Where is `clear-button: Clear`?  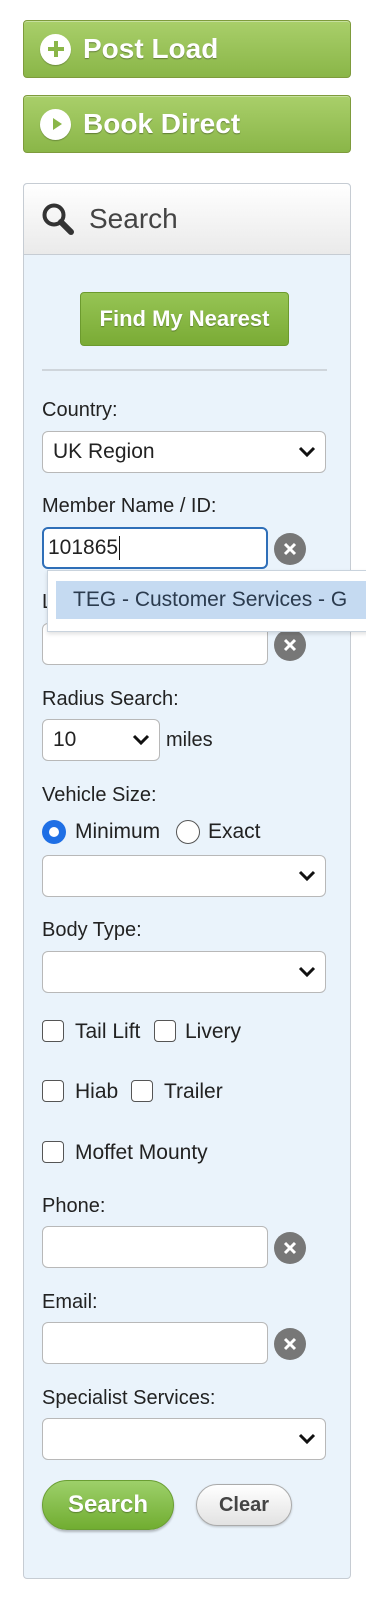
clear-button: Clear is located at coordinates (244, 1505).